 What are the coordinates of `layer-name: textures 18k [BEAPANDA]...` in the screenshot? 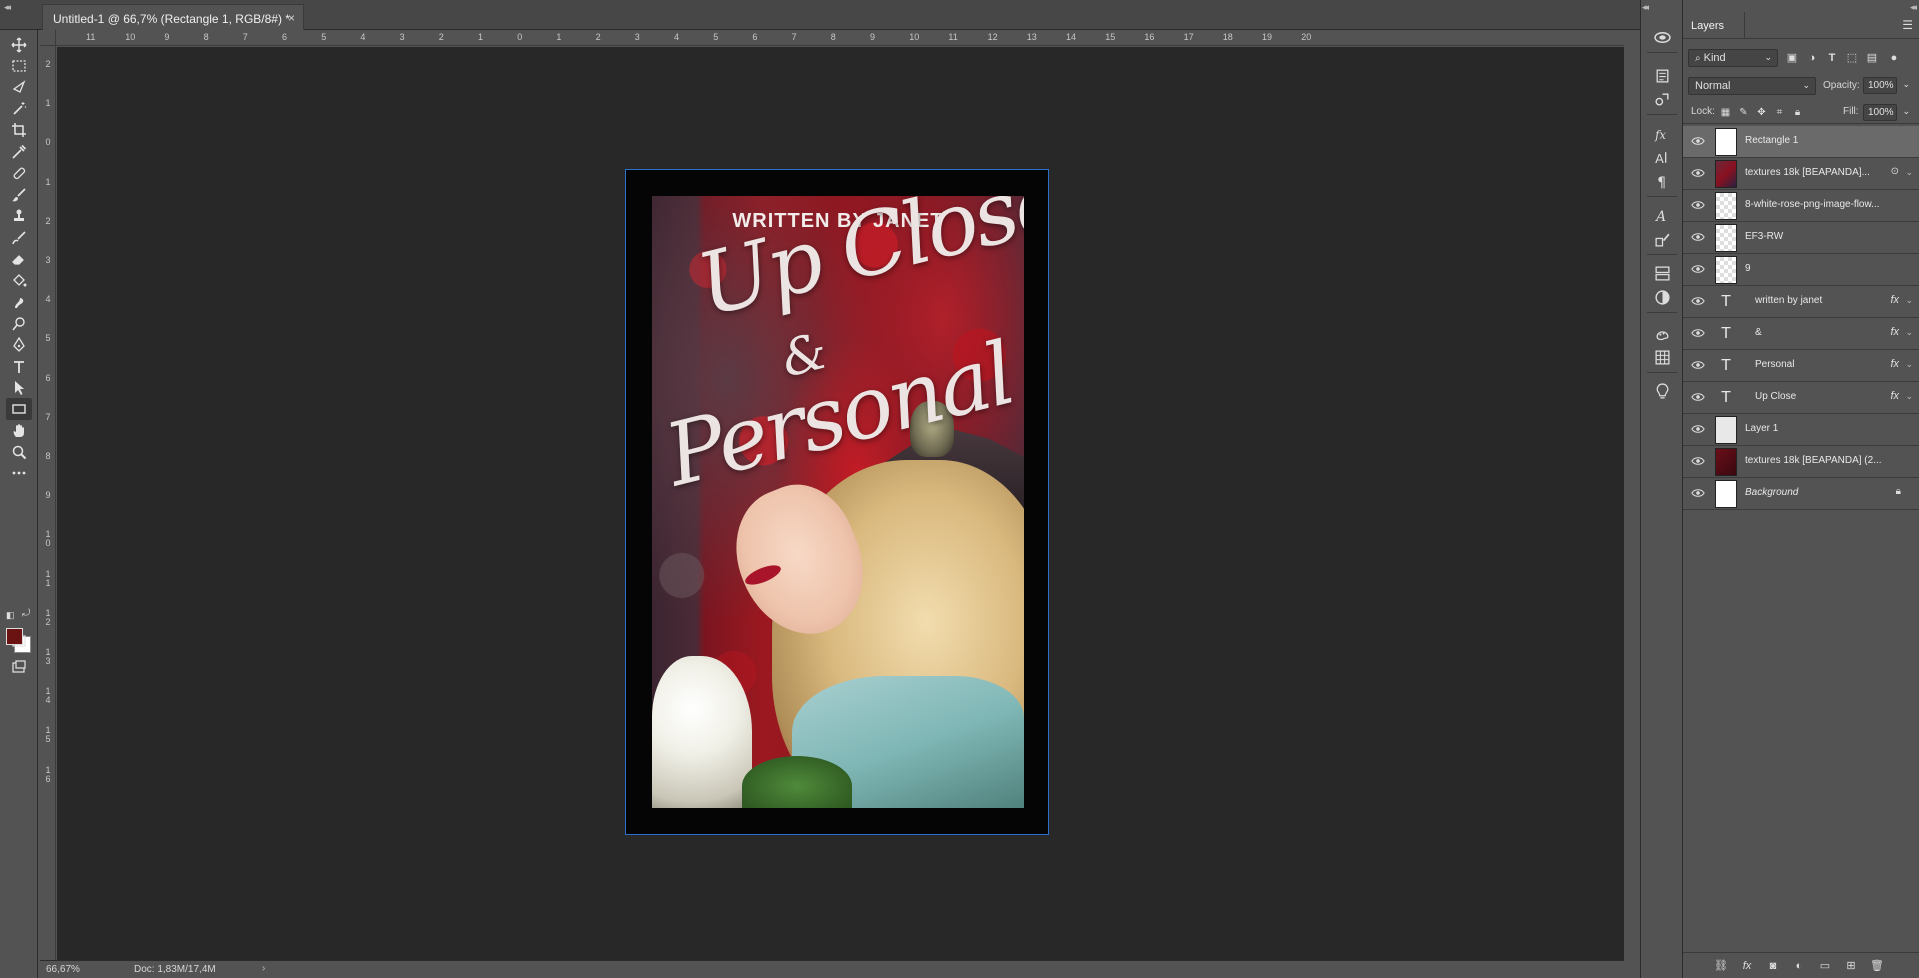 It's located at (1815, 172).